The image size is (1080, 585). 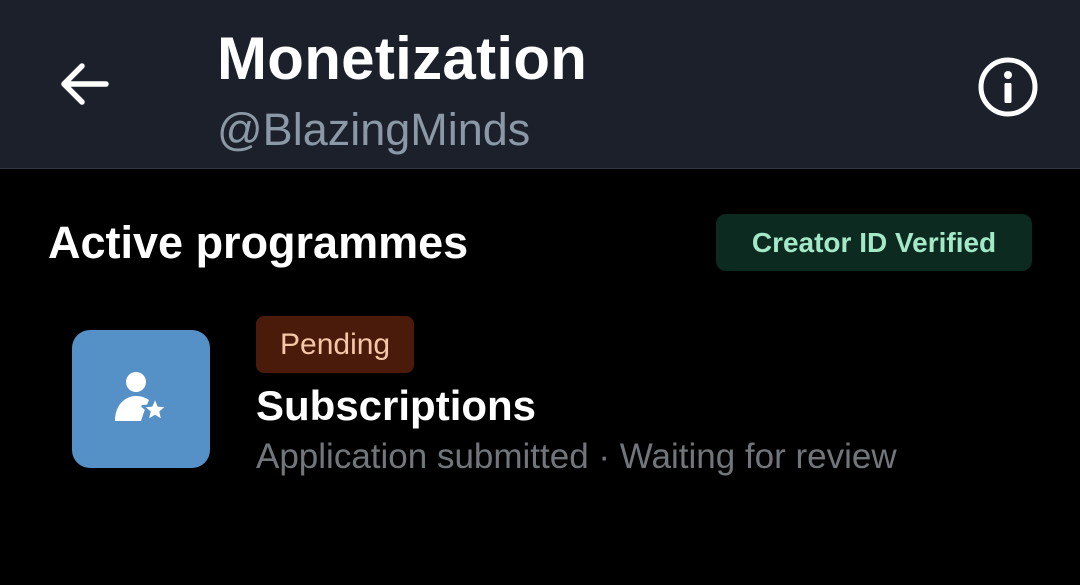 What do you see at coordinates (402, 58) in the screenshot?
I see `page-title: Monetization` at bounding box center [402, 58].